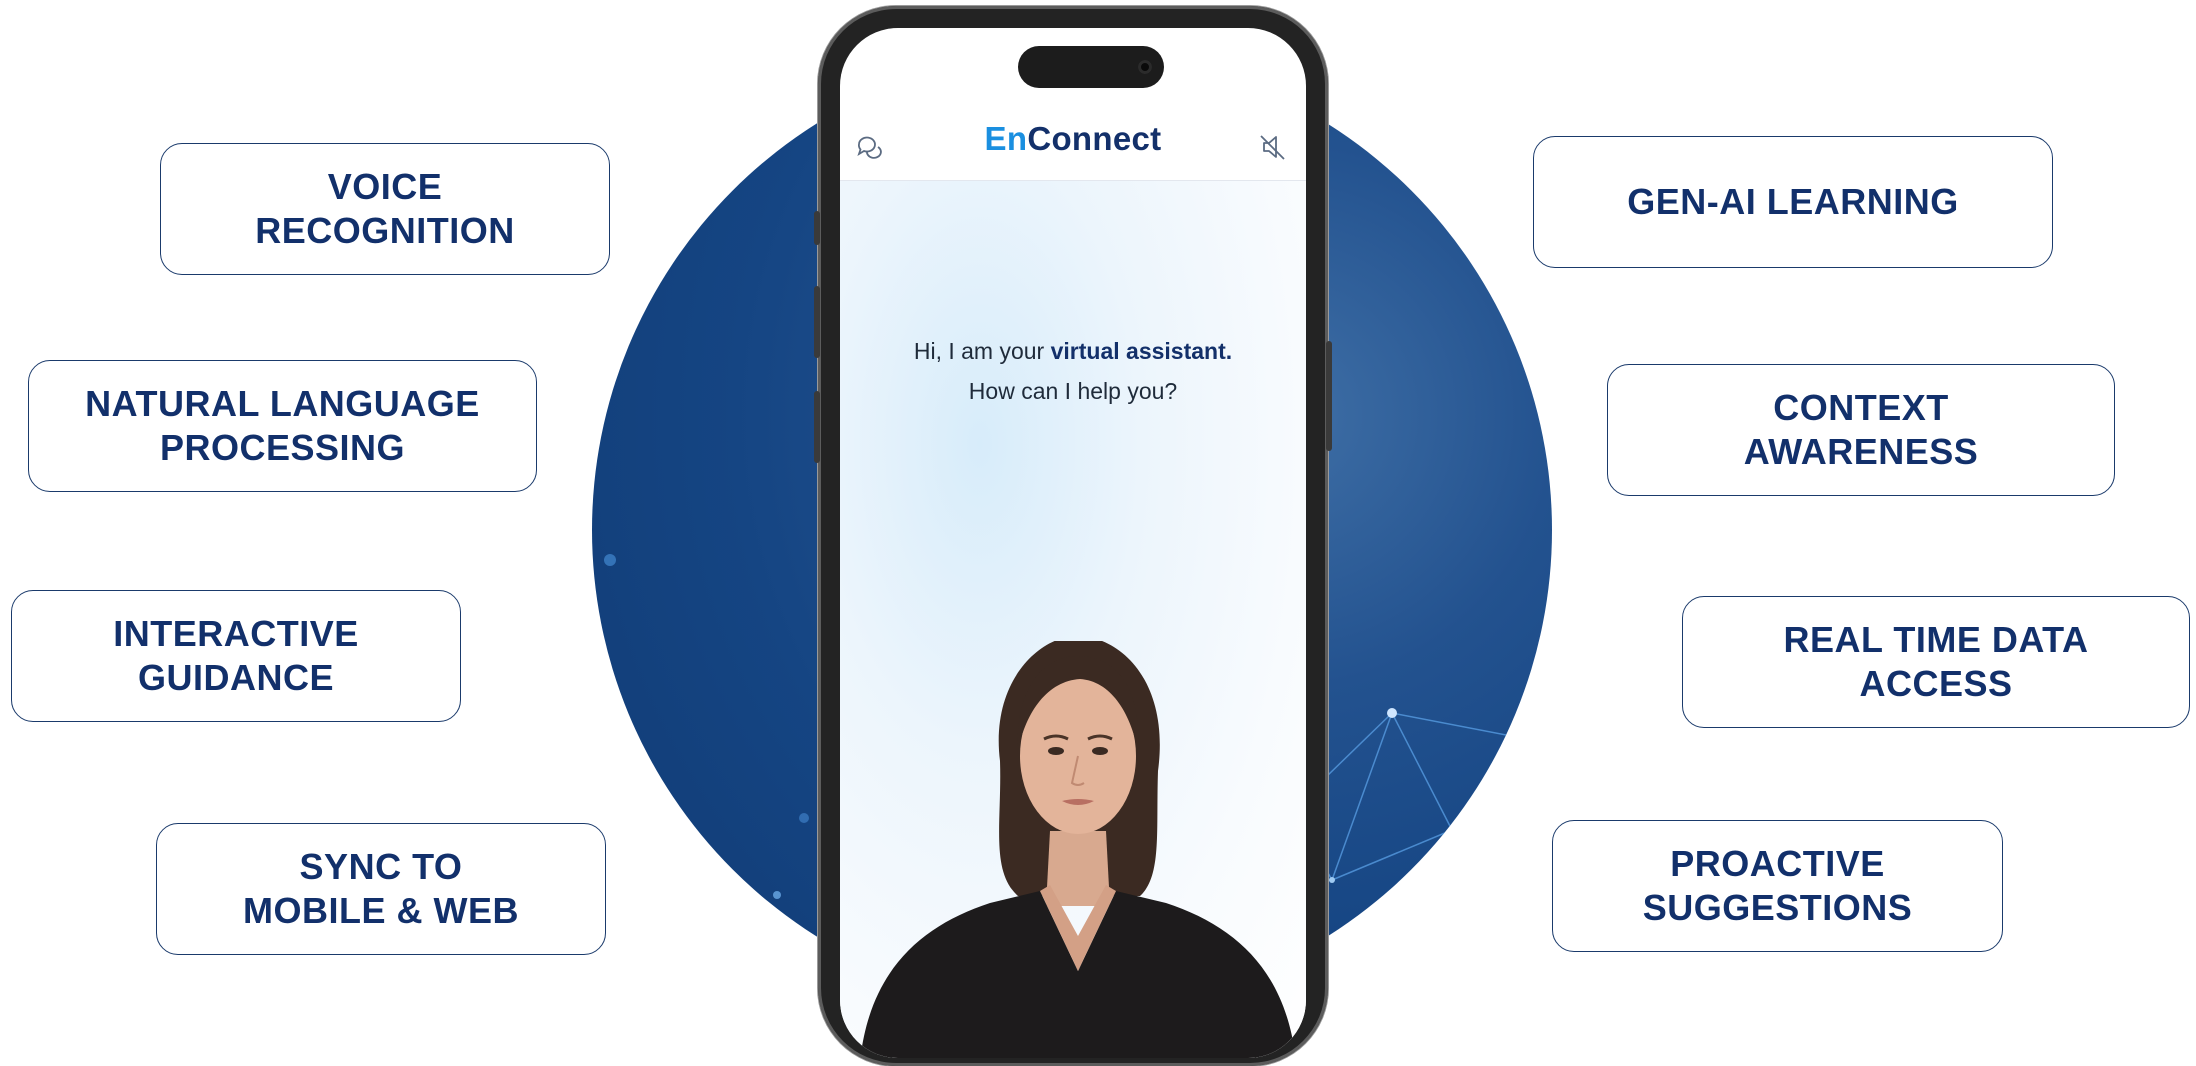 The height and width of the screenshot is (1066, 2196). Describe the element at coordinates (236, 656) in the screenshot. I see `feature-interactive-guidance: INTERACTIVE GUIDANCE` at that location.